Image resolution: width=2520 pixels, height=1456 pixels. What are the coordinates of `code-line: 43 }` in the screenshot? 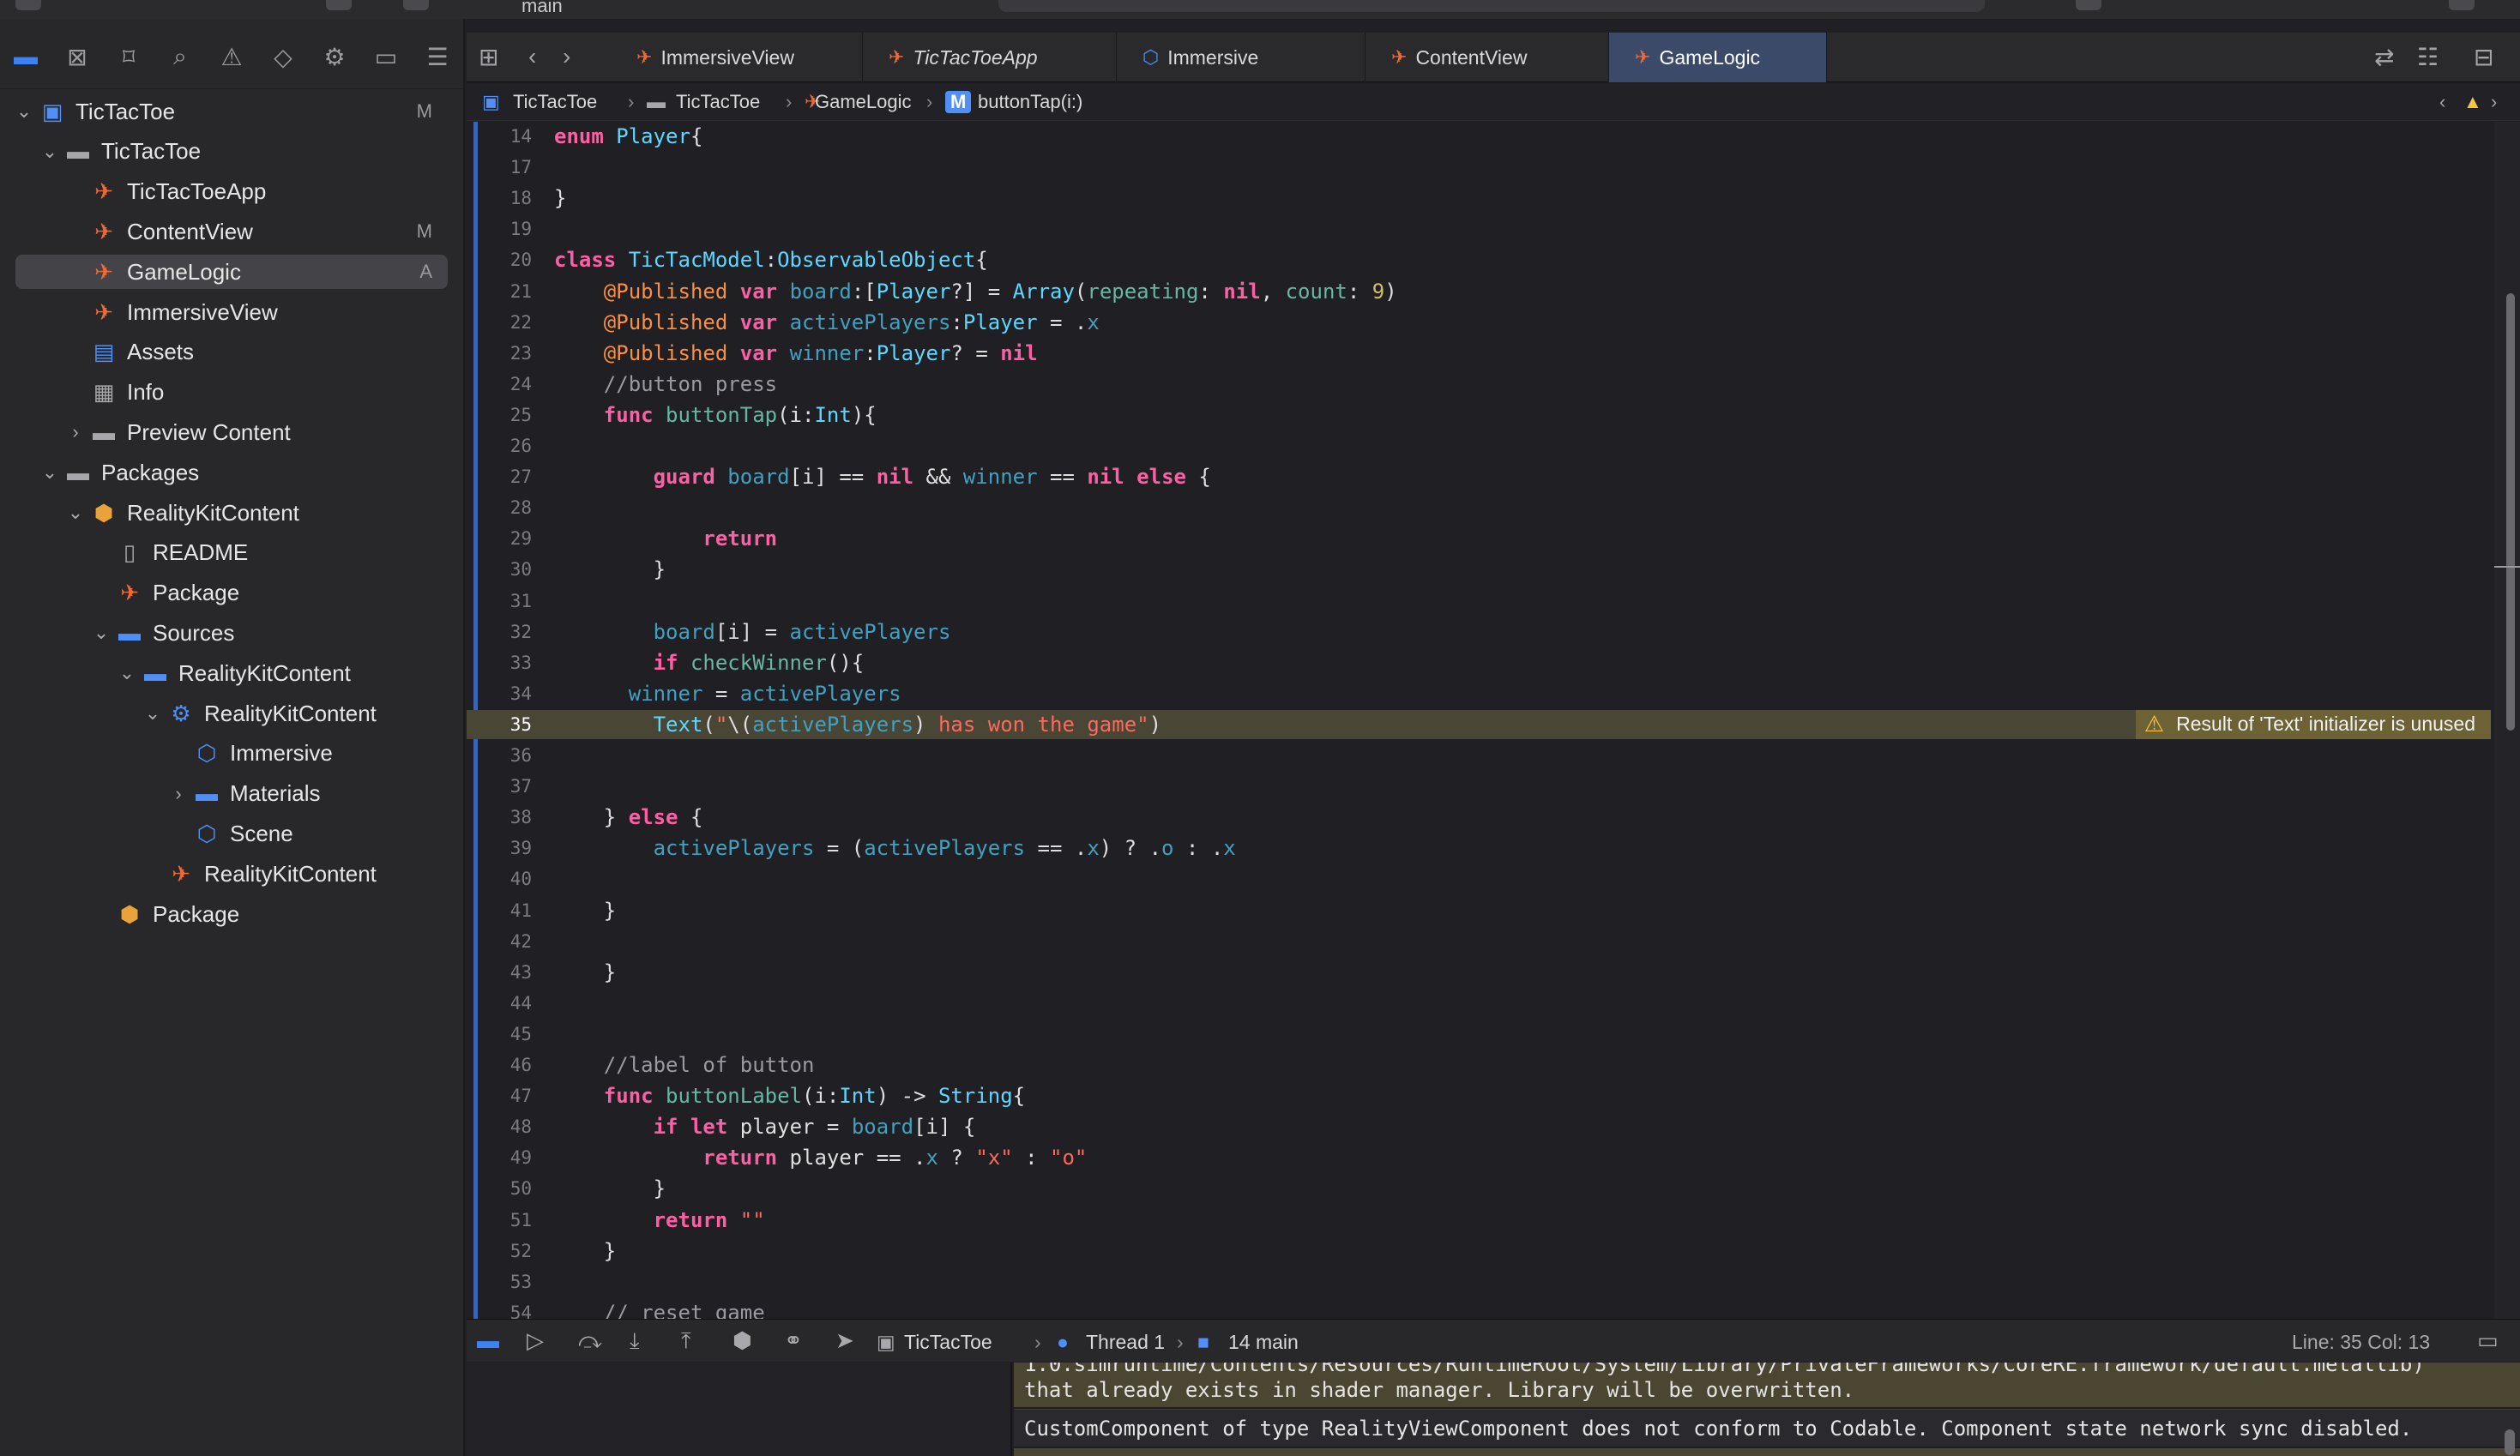 It's located at (1479, 972).